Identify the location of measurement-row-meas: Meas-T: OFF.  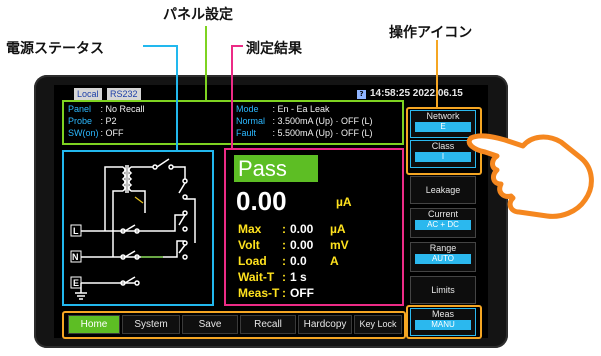
(284, 292).